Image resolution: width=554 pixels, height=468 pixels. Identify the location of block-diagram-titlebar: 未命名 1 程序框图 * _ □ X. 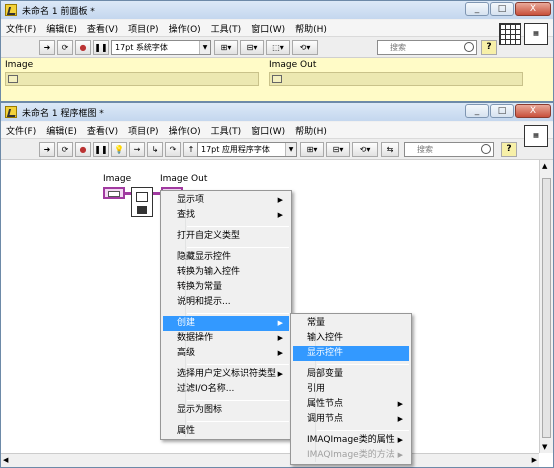
(277, 112).